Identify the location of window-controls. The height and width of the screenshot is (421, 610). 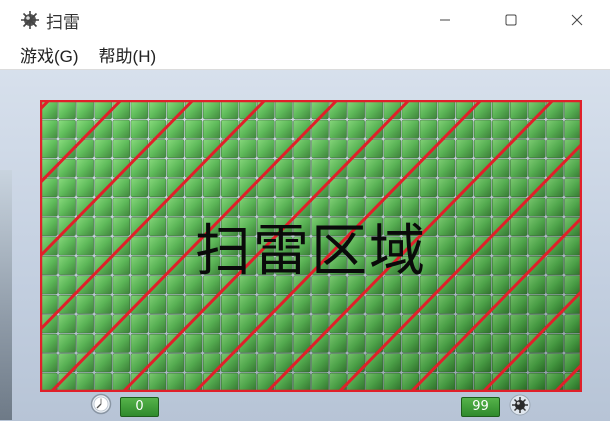
(511, 20).